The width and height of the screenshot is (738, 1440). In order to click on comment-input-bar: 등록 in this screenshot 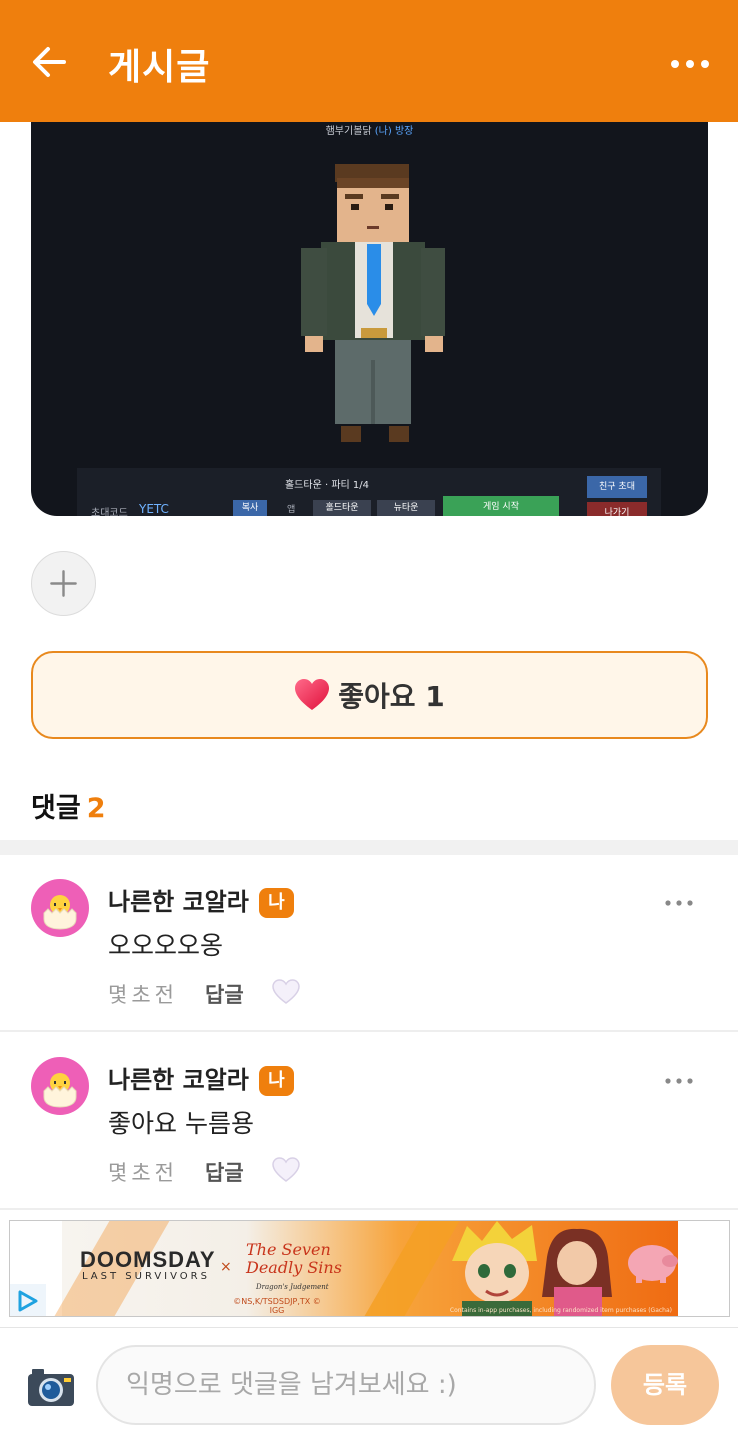, I will do `click(369, 1383)`.